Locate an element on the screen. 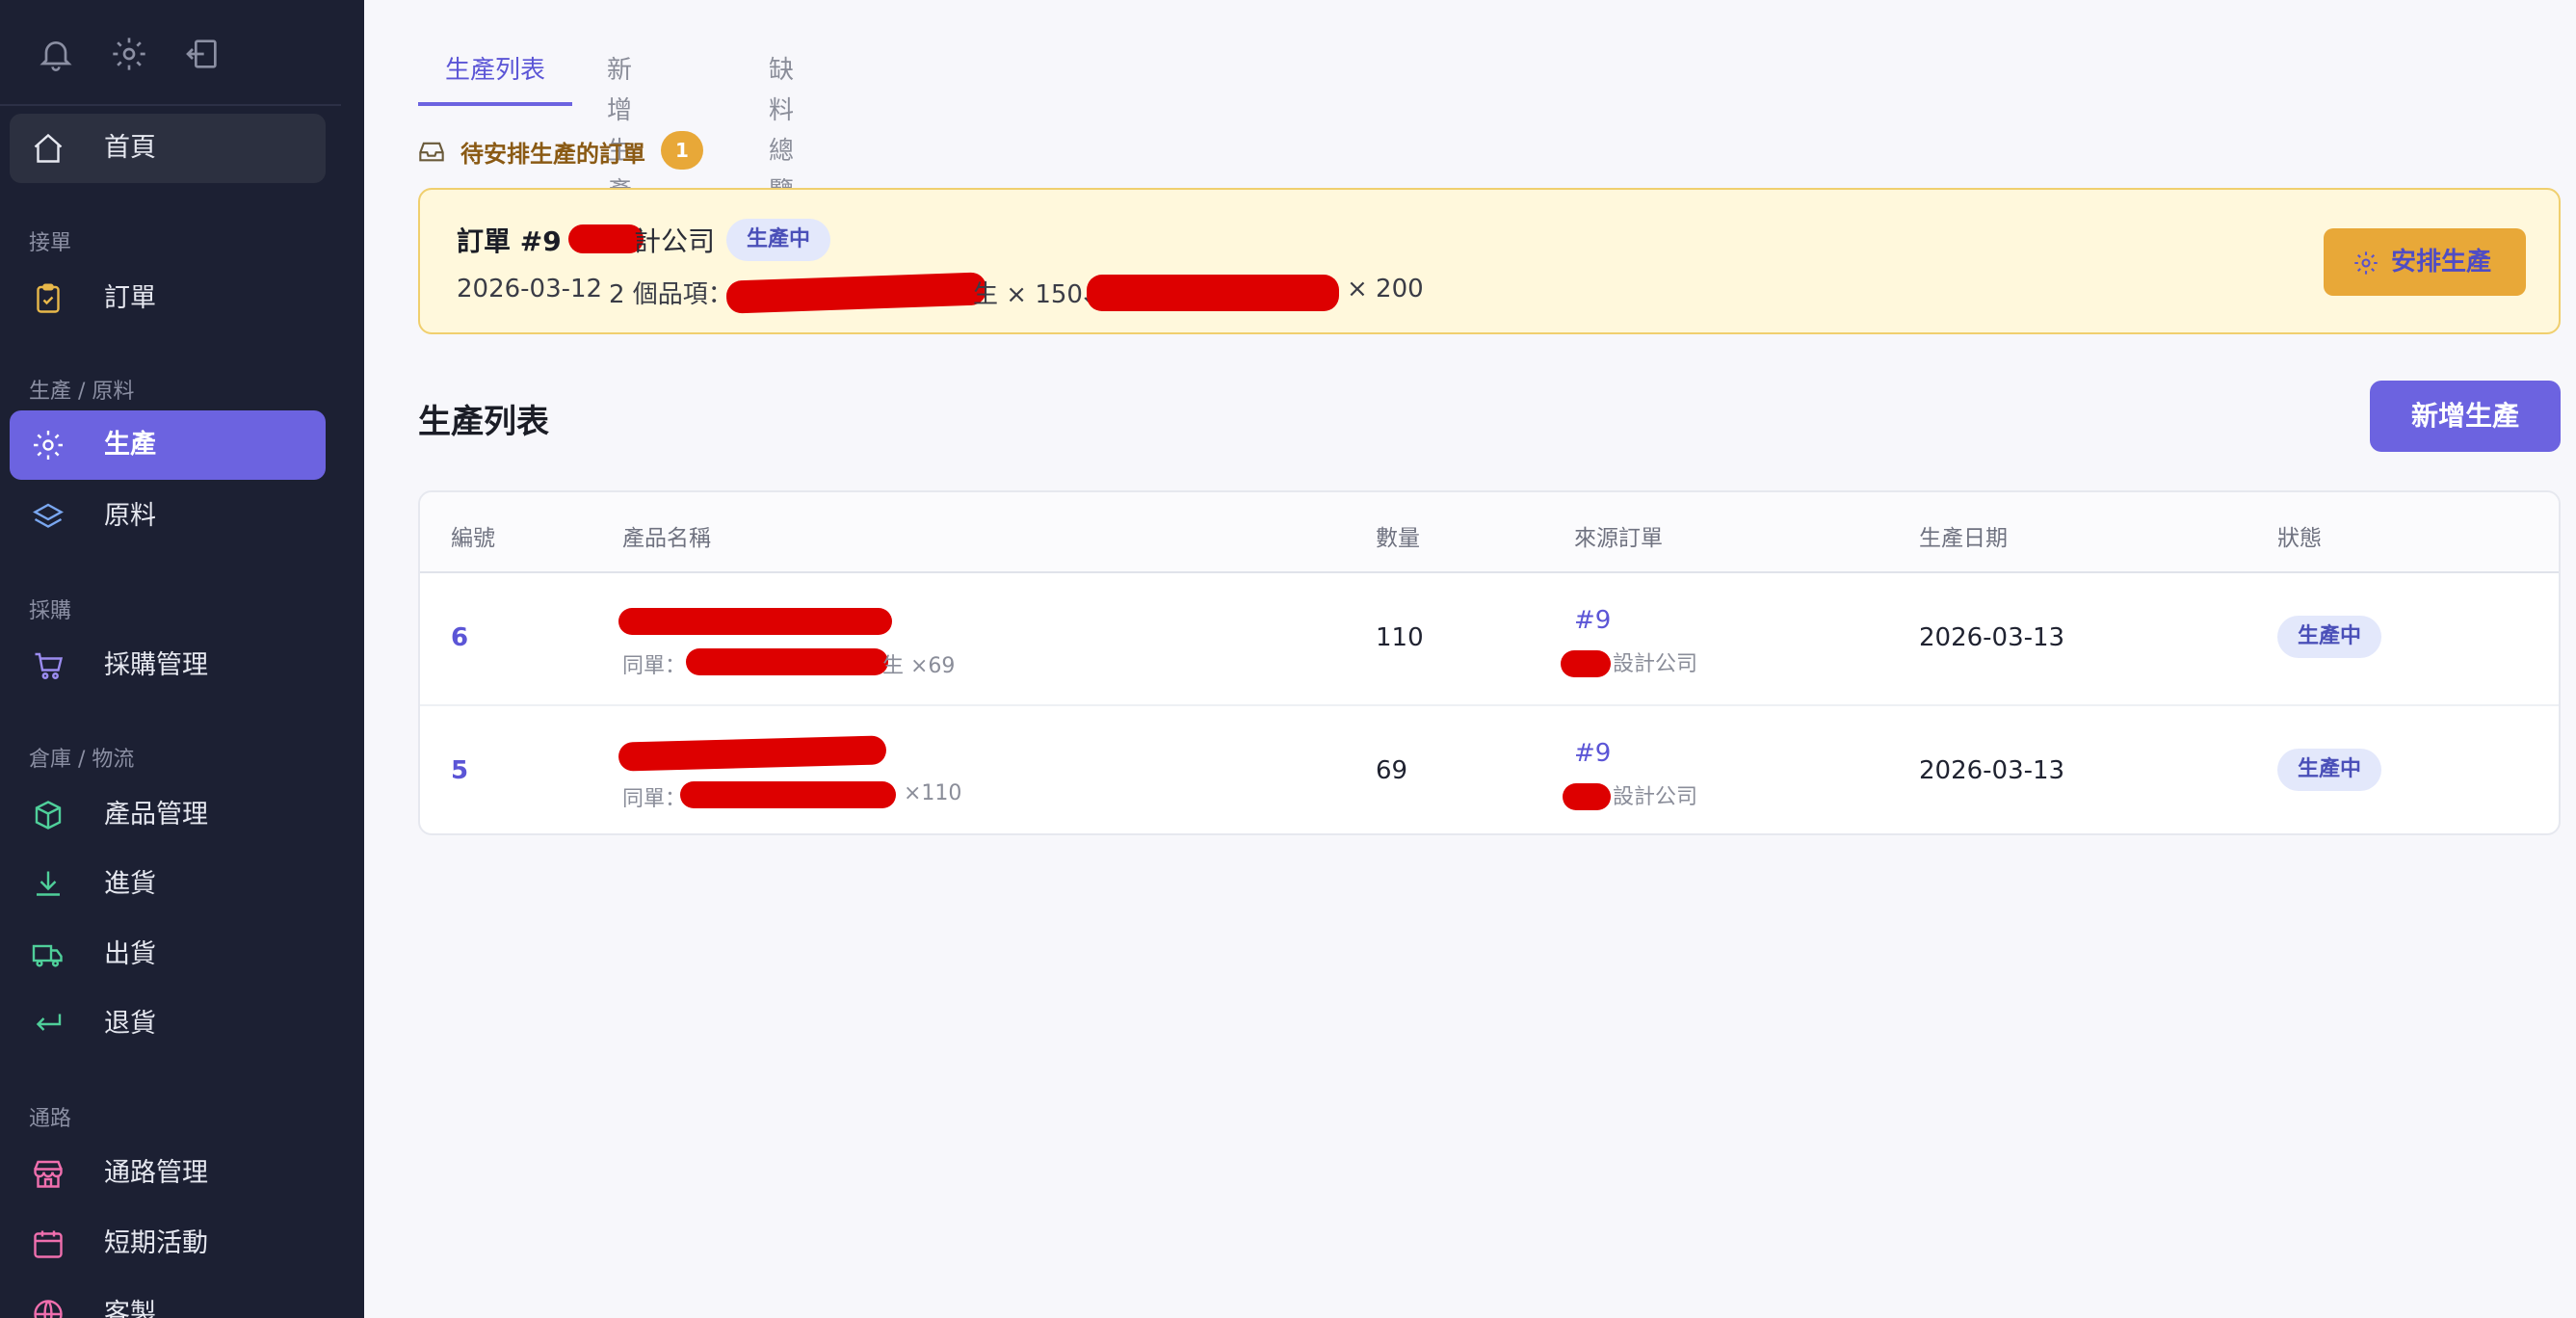 The width and height of the screenshot is (2576, 1318). table-row: 5 同單： ×110 69 #9 設計公司 2026-03-13 生產中 is located at coordinates (1489, 768).